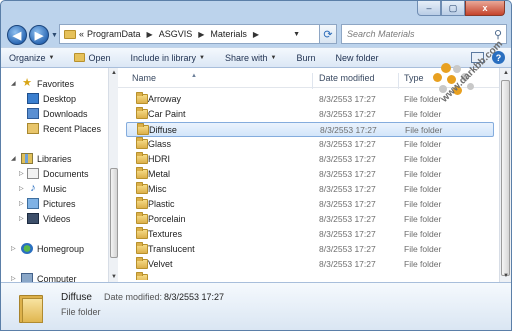 This screenshot has height=331, width=512. What do you see at coordinates (505, 276) in the screenshot?
I see `scroll-down-arrow-icon: ▼` at bounding box center [505, 276].